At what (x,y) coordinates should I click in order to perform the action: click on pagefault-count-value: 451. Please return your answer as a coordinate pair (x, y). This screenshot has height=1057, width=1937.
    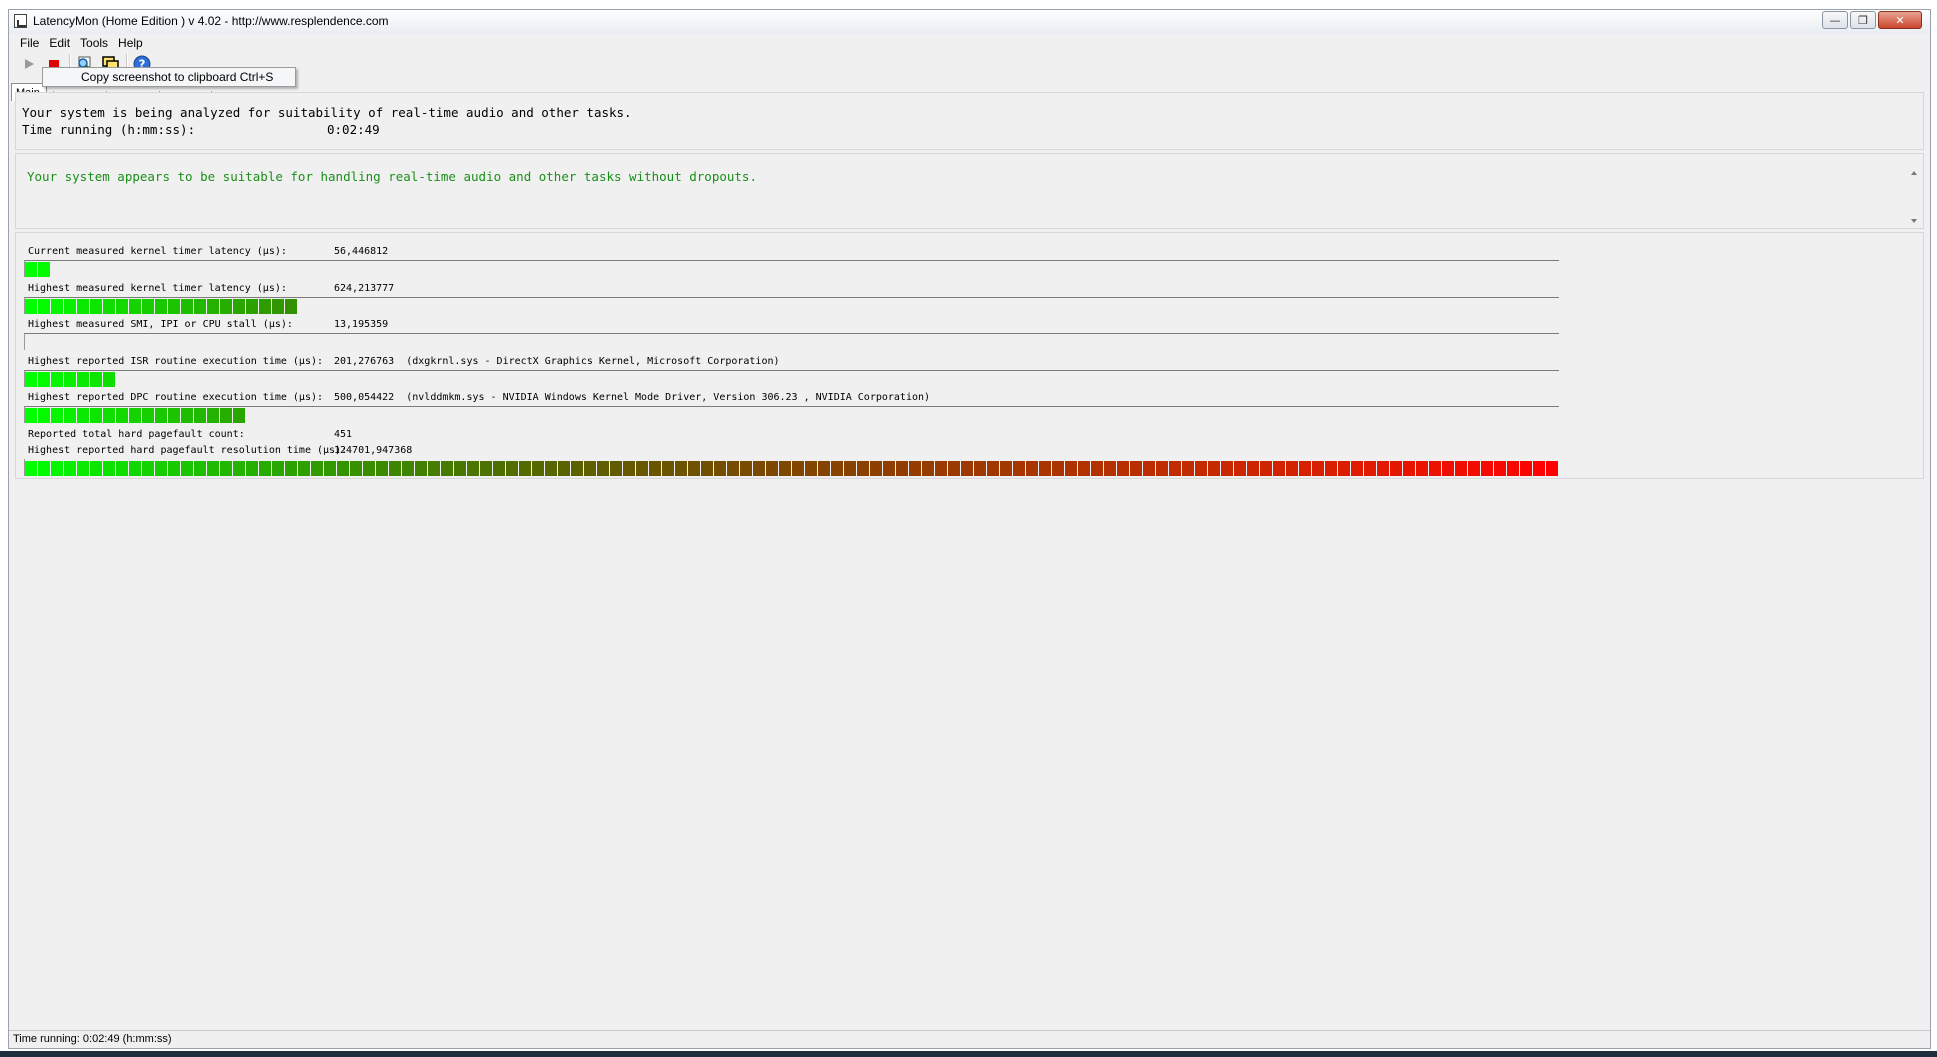
    Looking at the image, I should click on (343, 434).